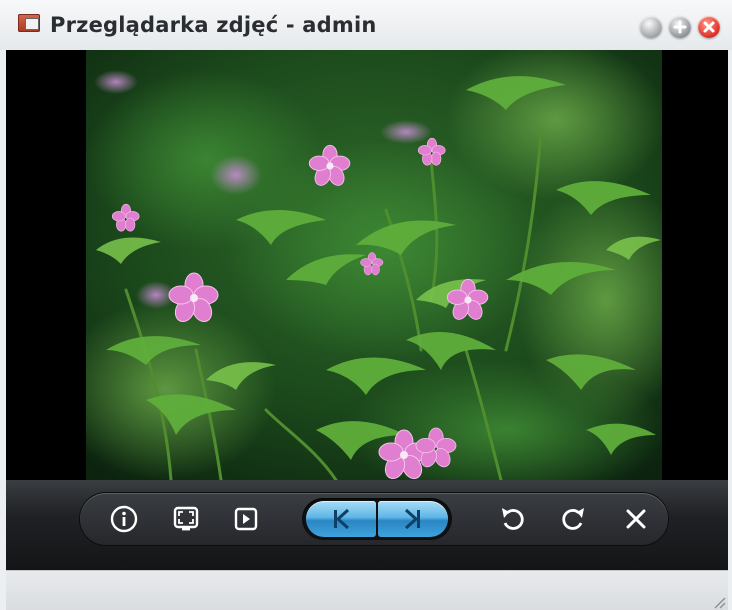 This screenshot has width=732, height=610. I want to click on rotate-right-button, so click(574, 519).